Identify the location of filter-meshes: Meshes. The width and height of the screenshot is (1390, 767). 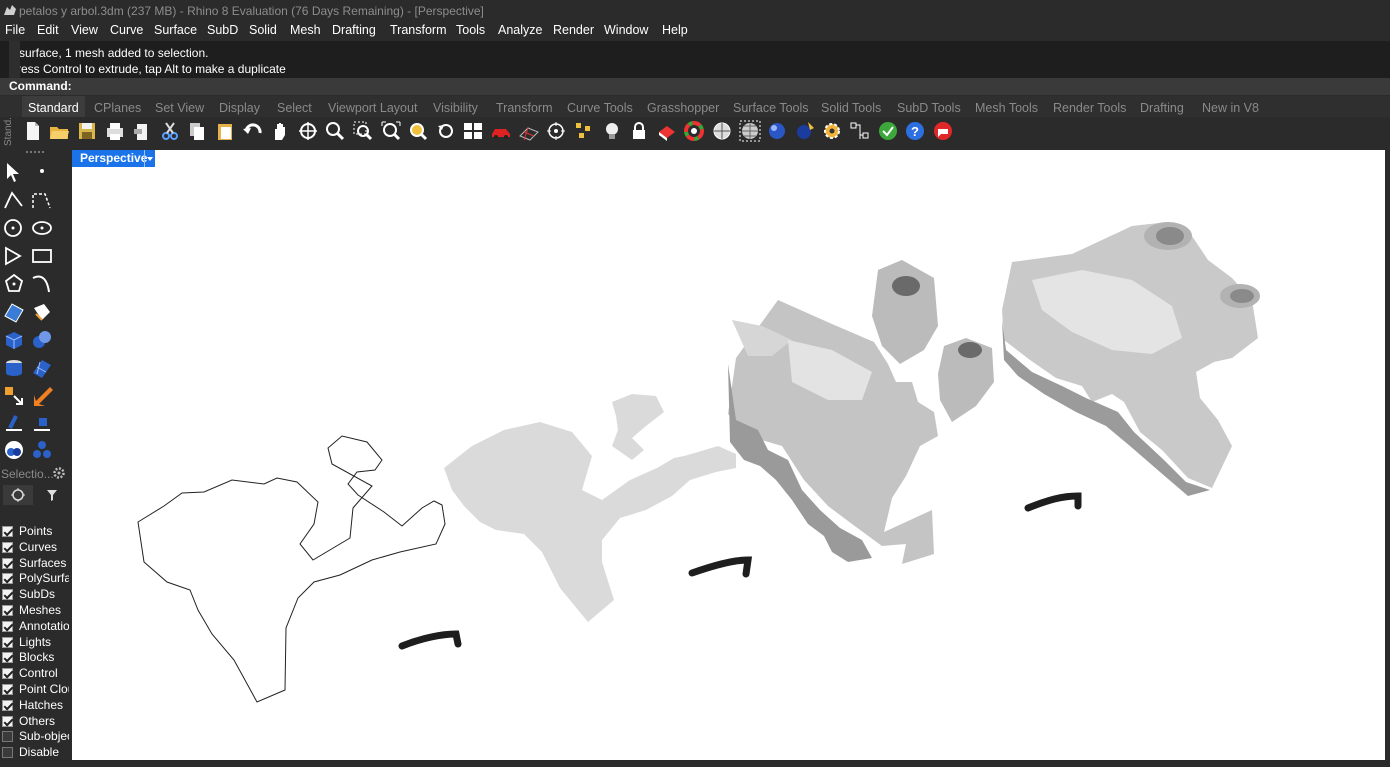
(35, 611).